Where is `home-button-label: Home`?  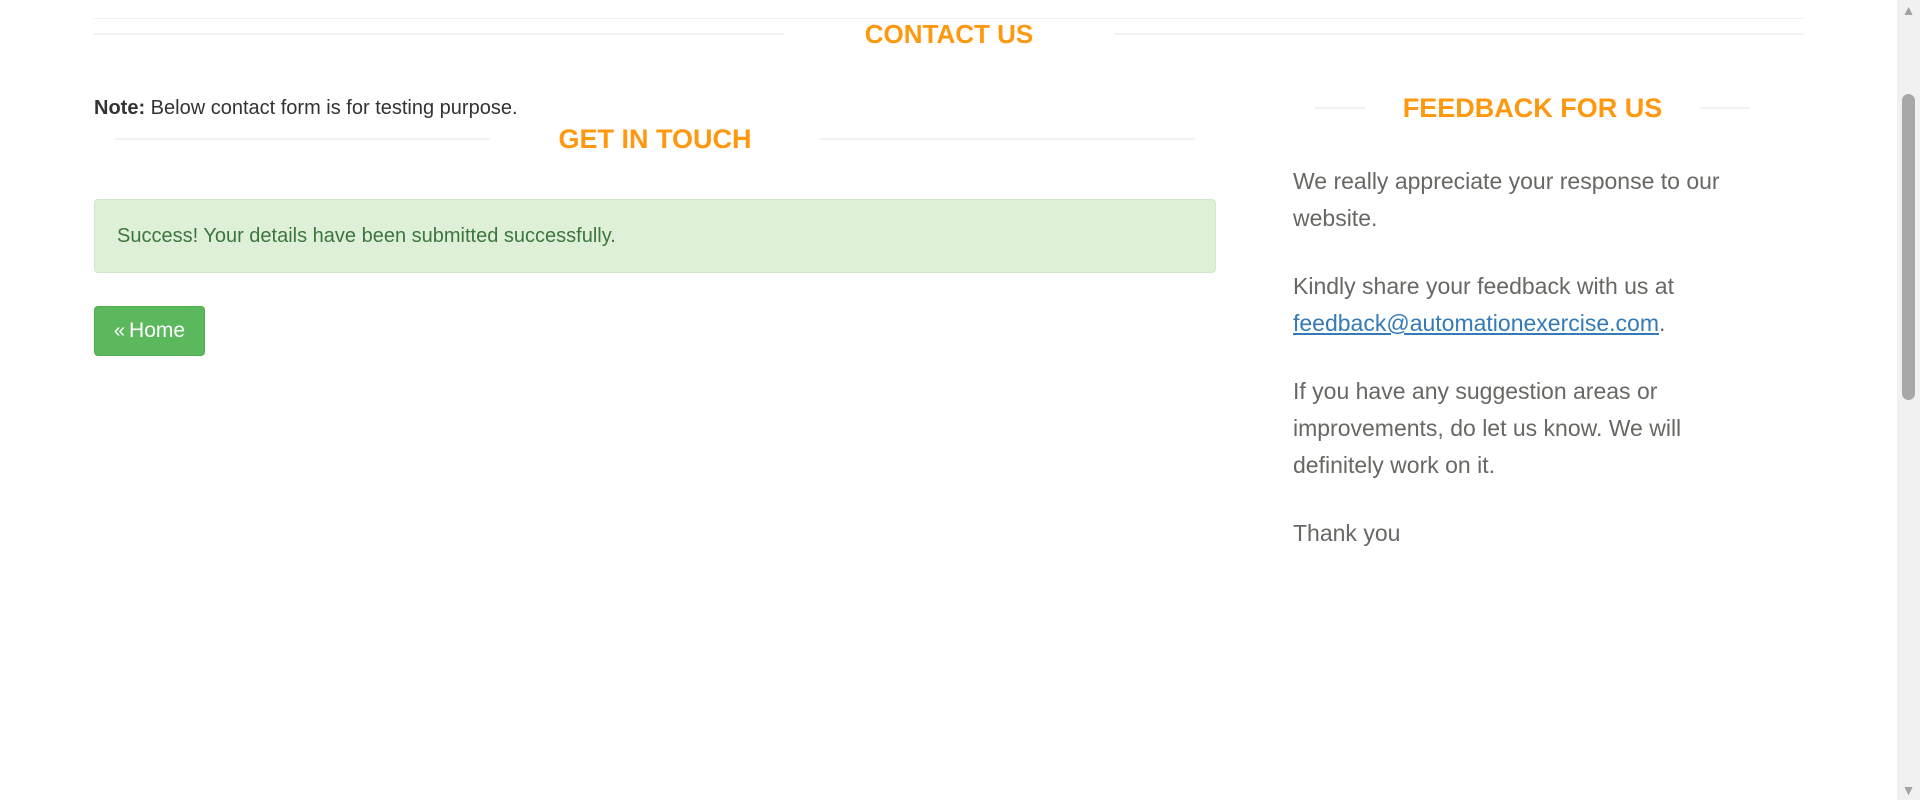
home-button-label: Home is located at coordinates (157, 330).